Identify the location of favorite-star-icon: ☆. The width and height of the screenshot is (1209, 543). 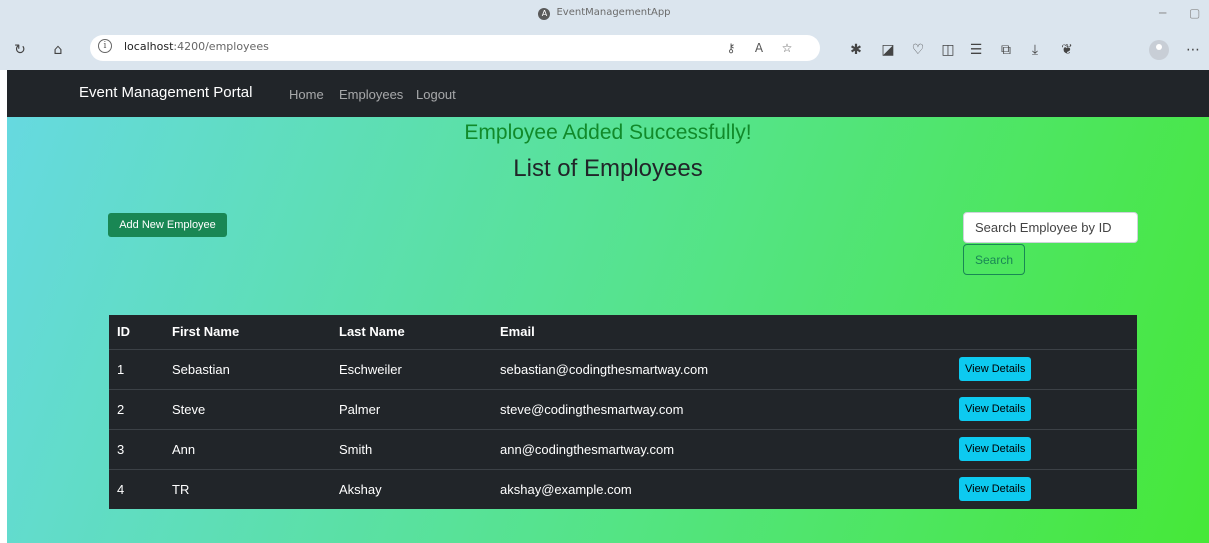
(787, 48).